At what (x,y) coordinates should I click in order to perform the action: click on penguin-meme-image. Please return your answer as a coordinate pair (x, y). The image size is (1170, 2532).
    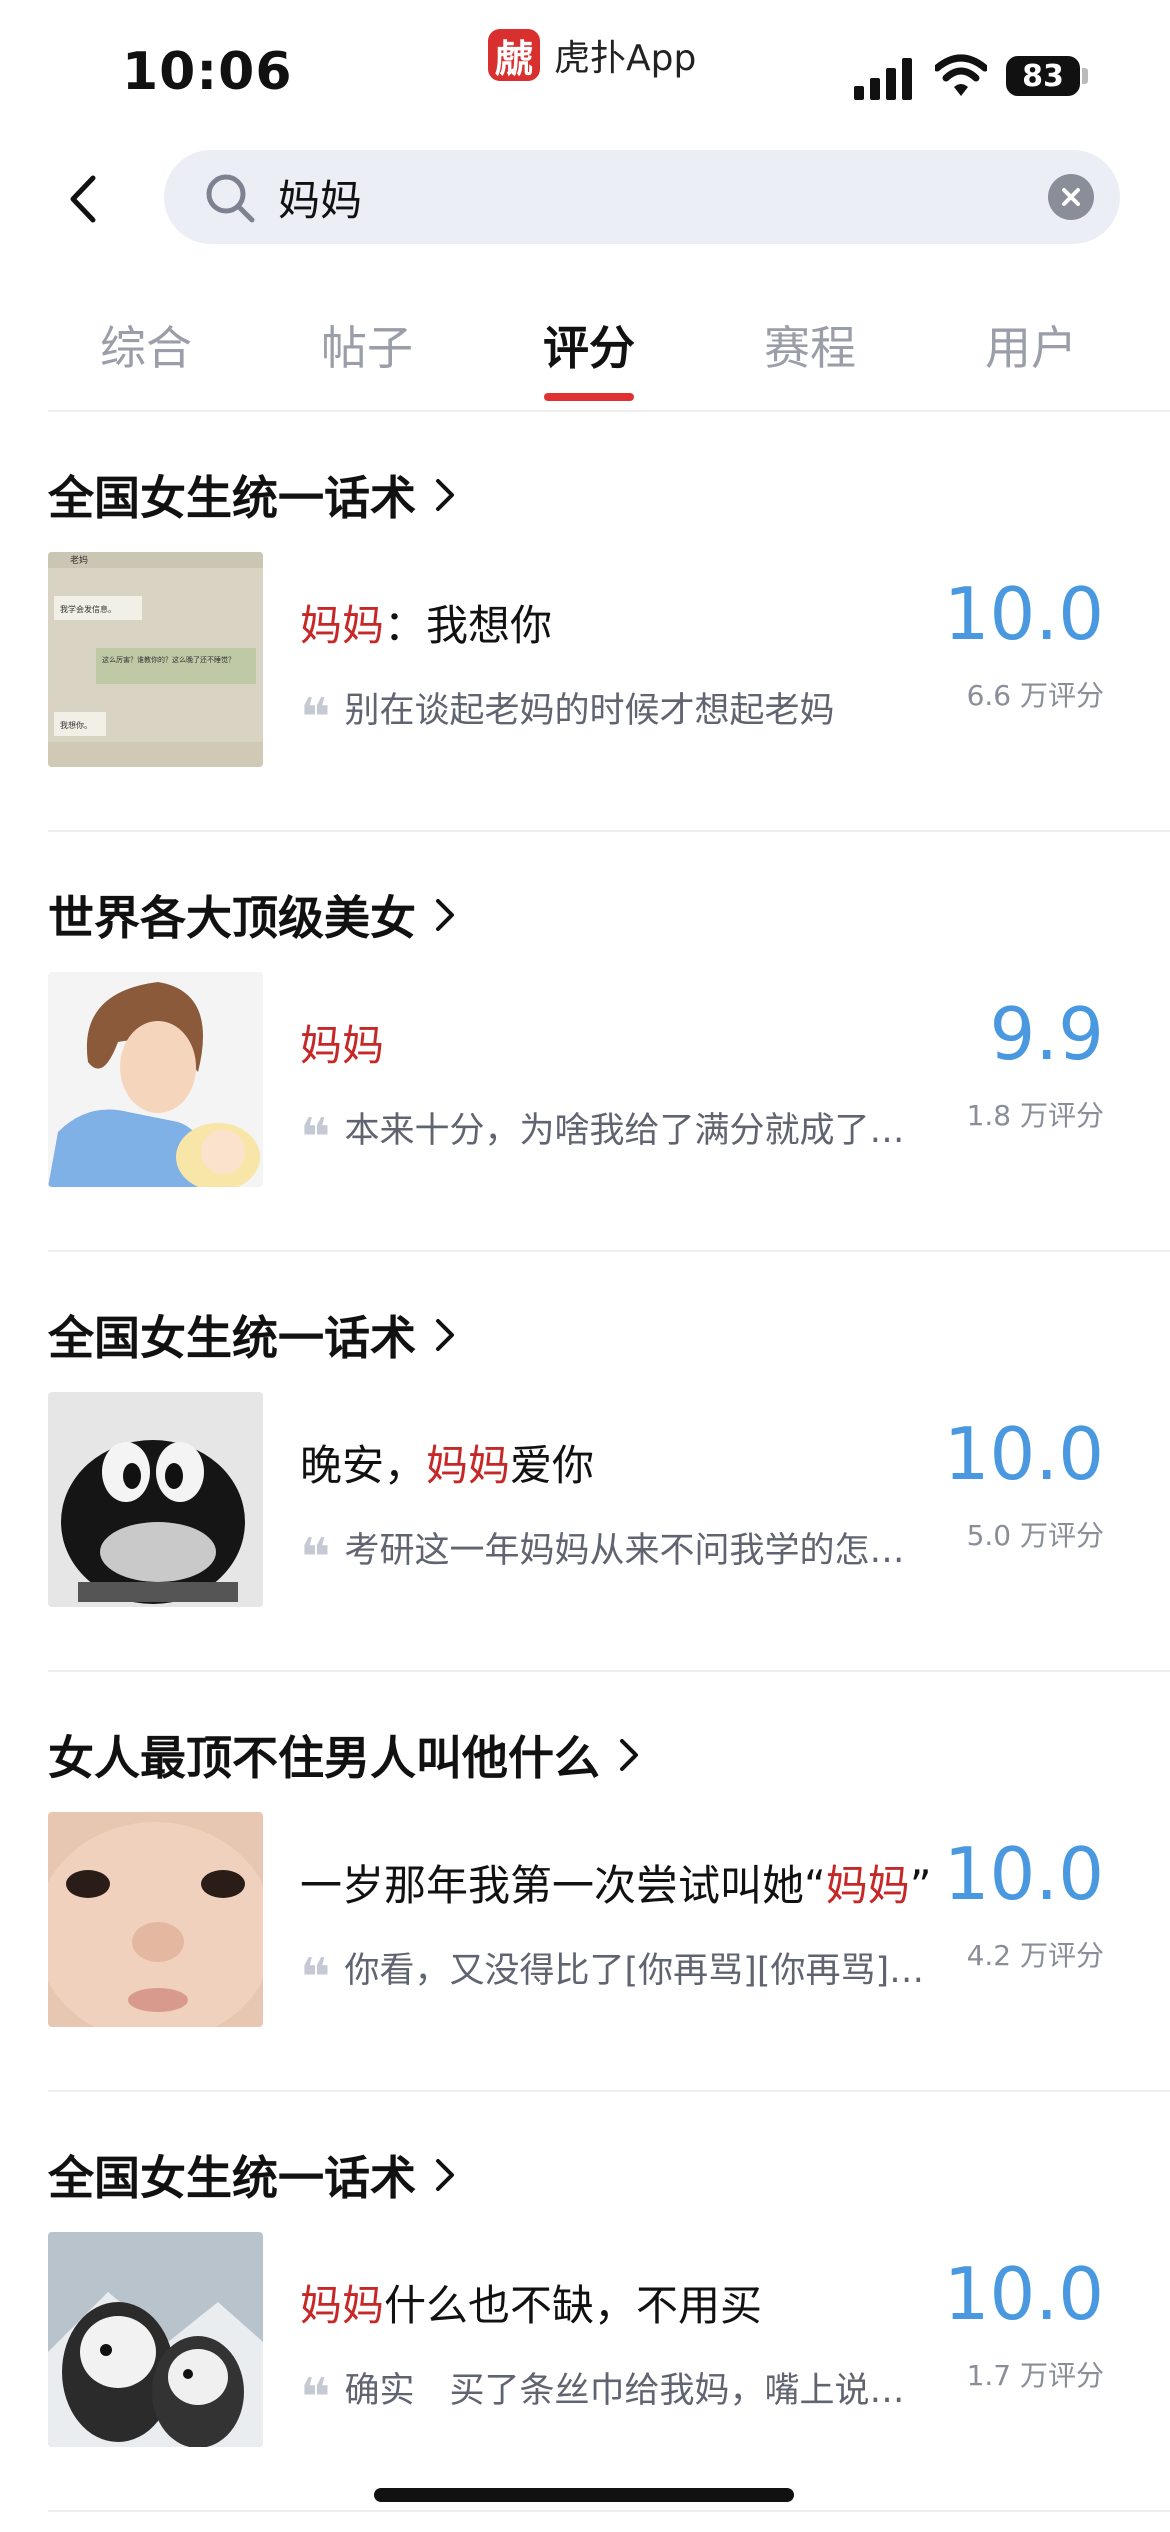
    Looking at the image, I should click on (155, 1499).